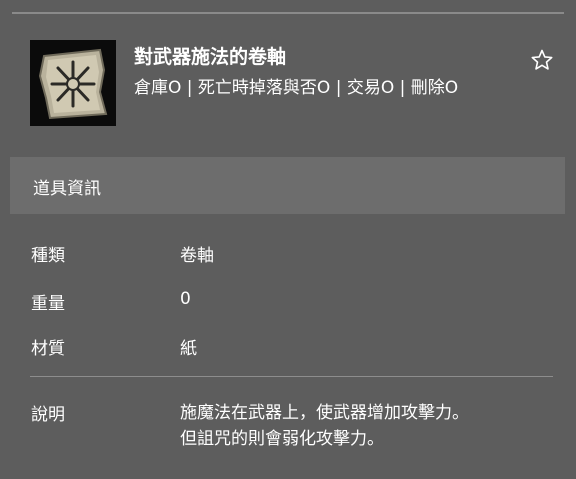 This screenshot has height=479, width=576. I want to click on star-outline-icon, so click(542, 59).